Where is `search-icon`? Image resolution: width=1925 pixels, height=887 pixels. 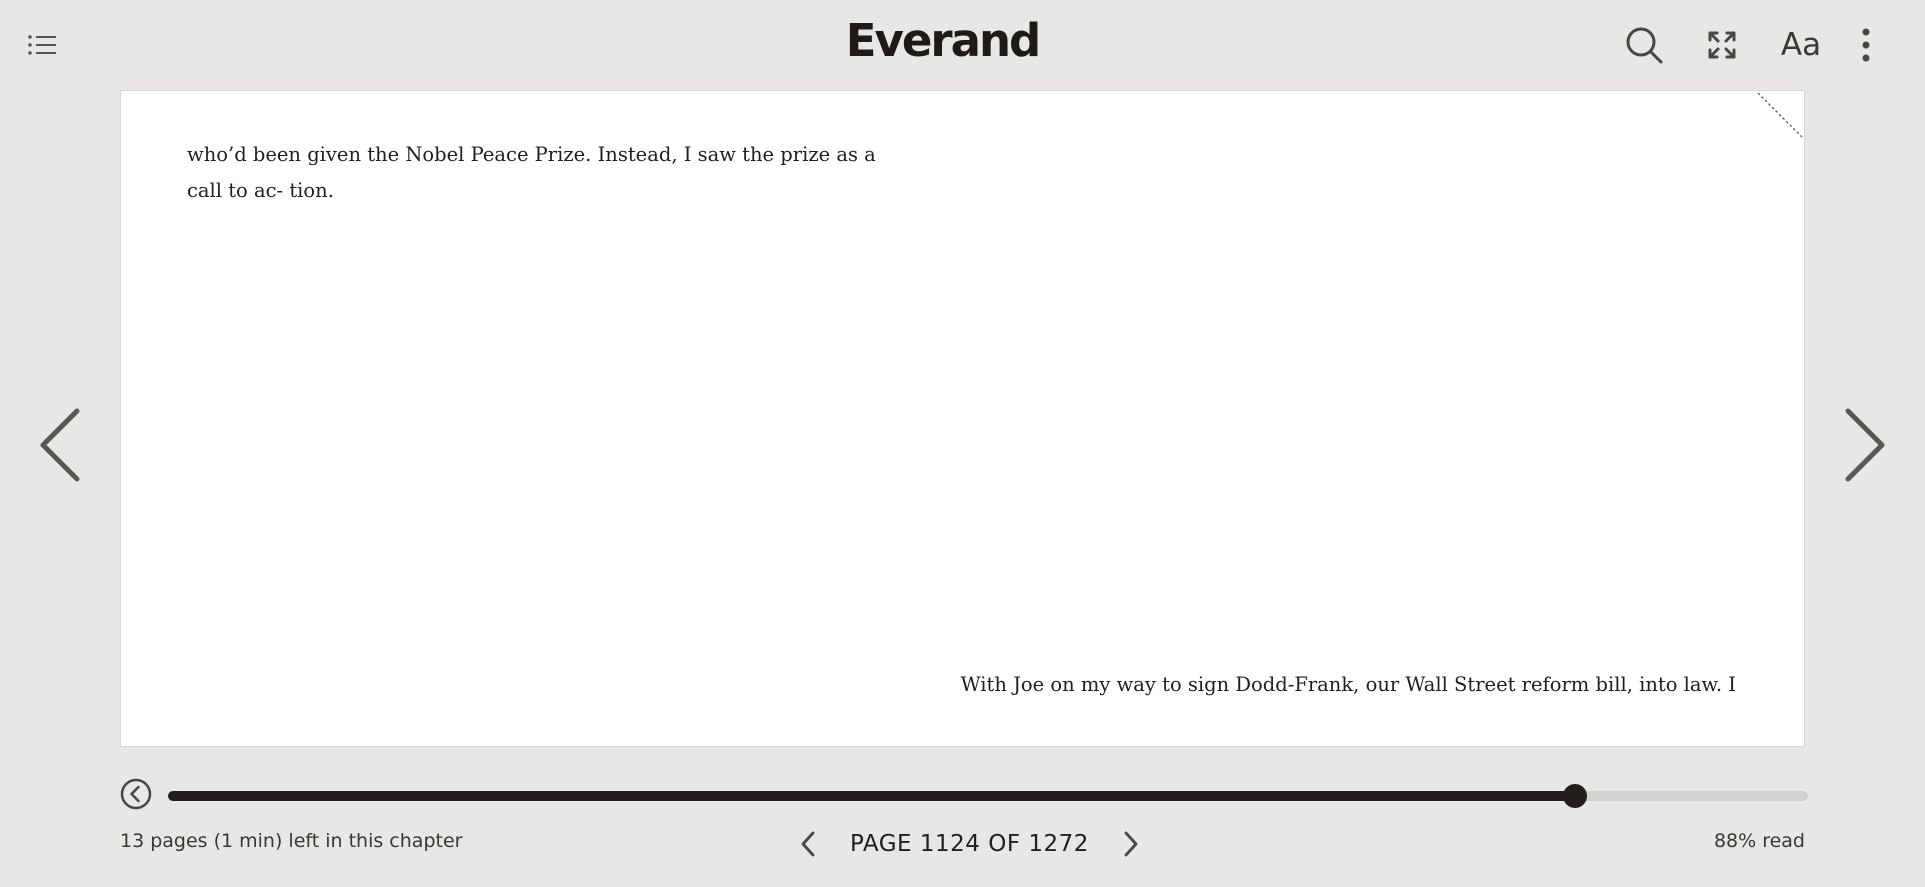
search-icon is located at coordinates (1644, 45).